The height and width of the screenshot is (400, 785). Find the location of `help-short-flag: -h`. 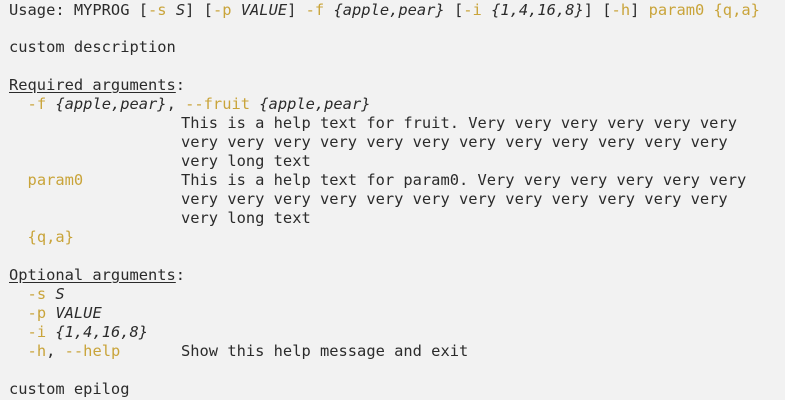

help-short-flag: -h is located at coordinates (37, 351).